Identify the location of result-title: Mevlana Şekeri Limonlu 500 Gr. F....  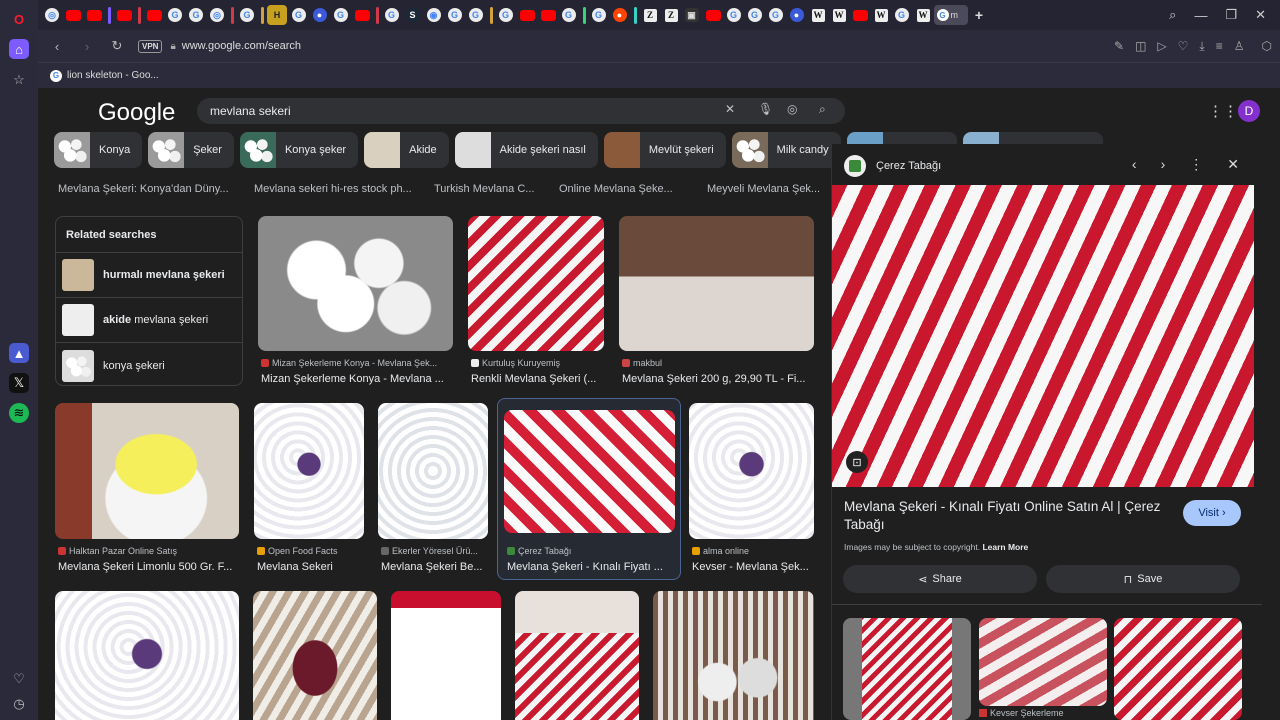
(148, 567).